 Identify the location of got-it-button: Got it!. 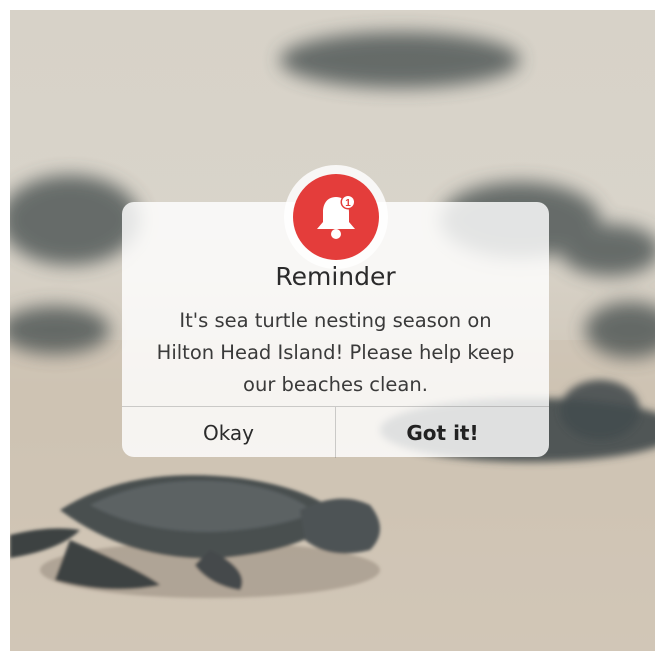
(442, 432).